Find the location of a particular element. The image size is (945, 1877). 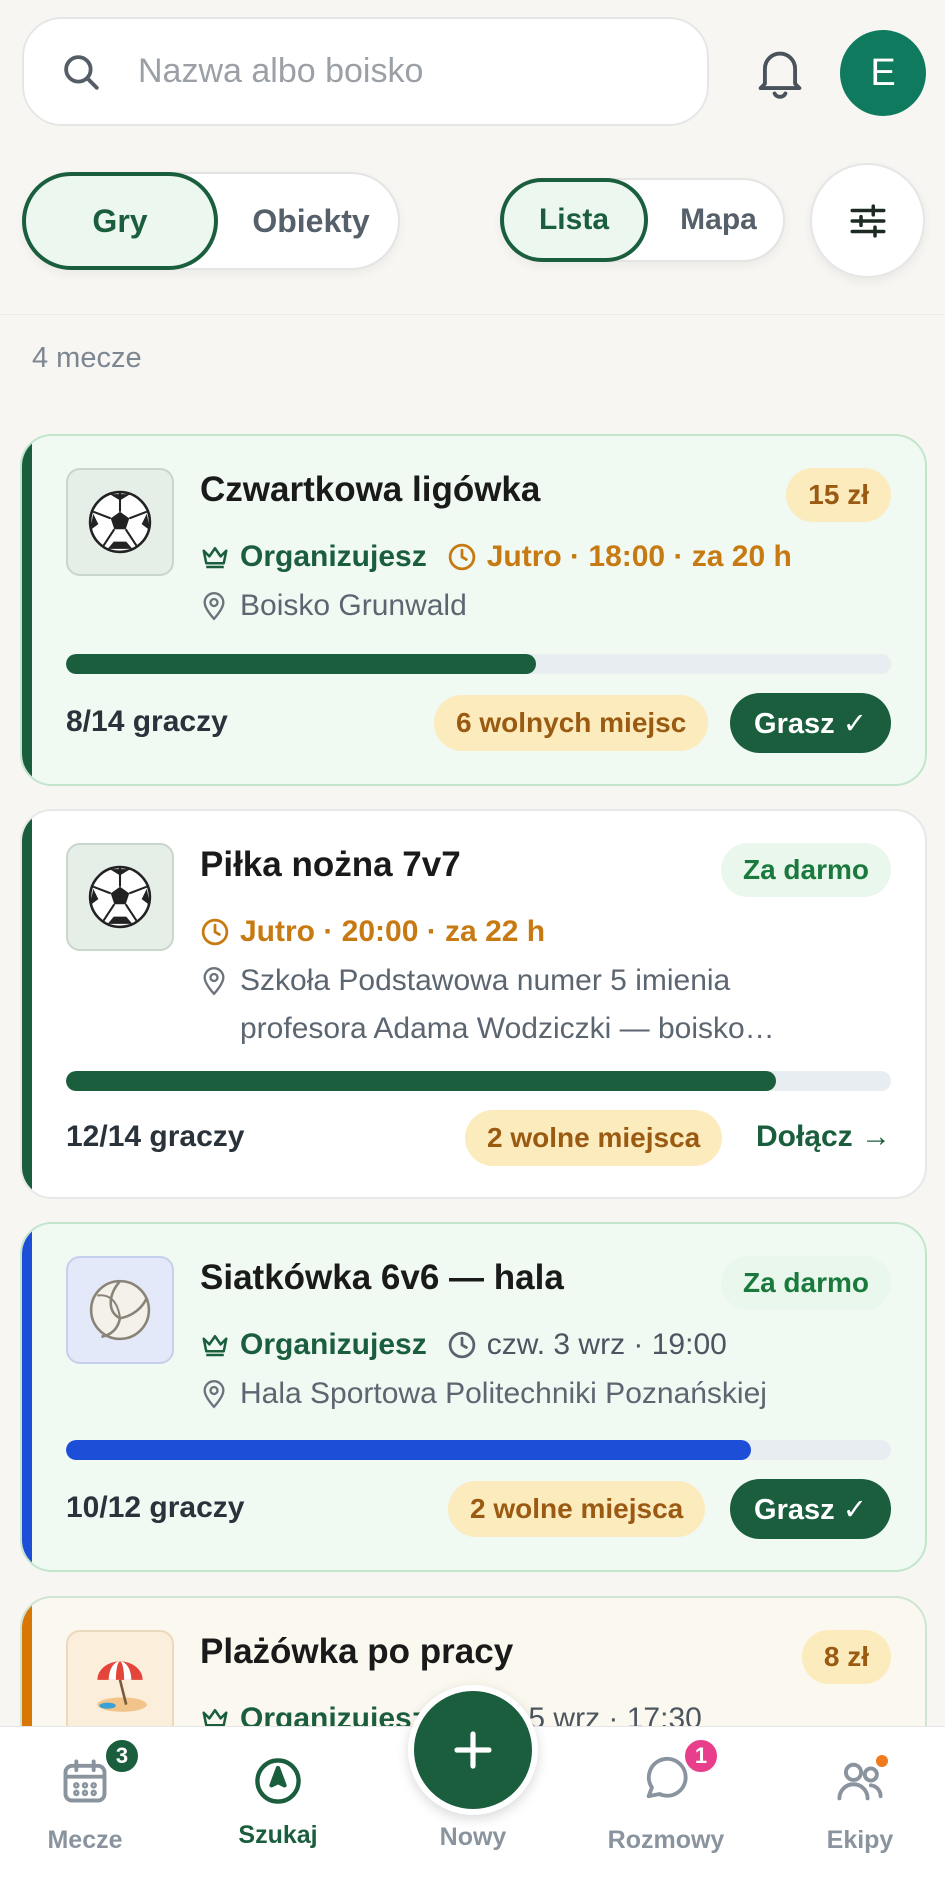

match-meta: Organizujesz czw. 3 wrz · 19:00 is located at coordinates (463, 1345).